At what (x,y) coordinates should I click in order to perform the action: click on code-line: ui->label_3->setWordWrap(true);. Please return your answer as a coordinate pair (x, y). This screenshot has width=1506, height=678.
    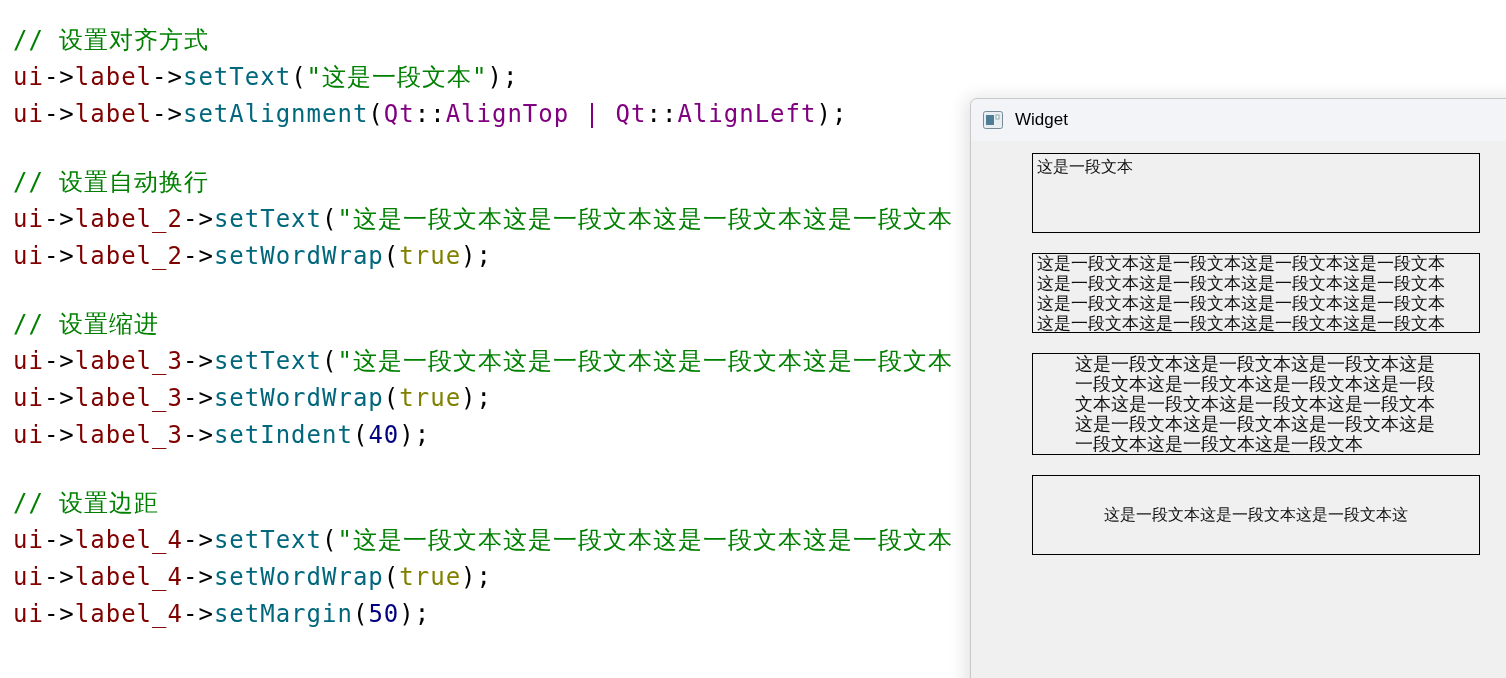
    Looking at the image, I should click on (252, 398).